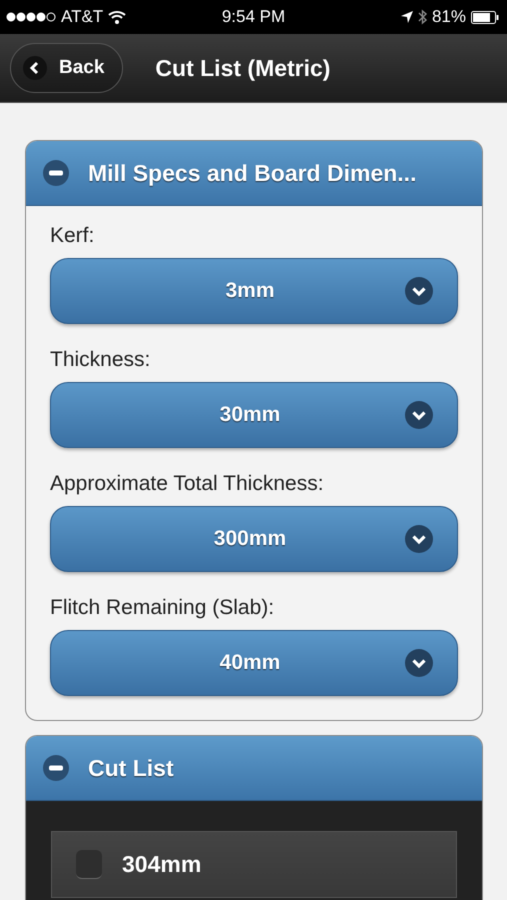 This screenshot has height=900, width=507. I want to click on signal-icon, so click(31, 17).